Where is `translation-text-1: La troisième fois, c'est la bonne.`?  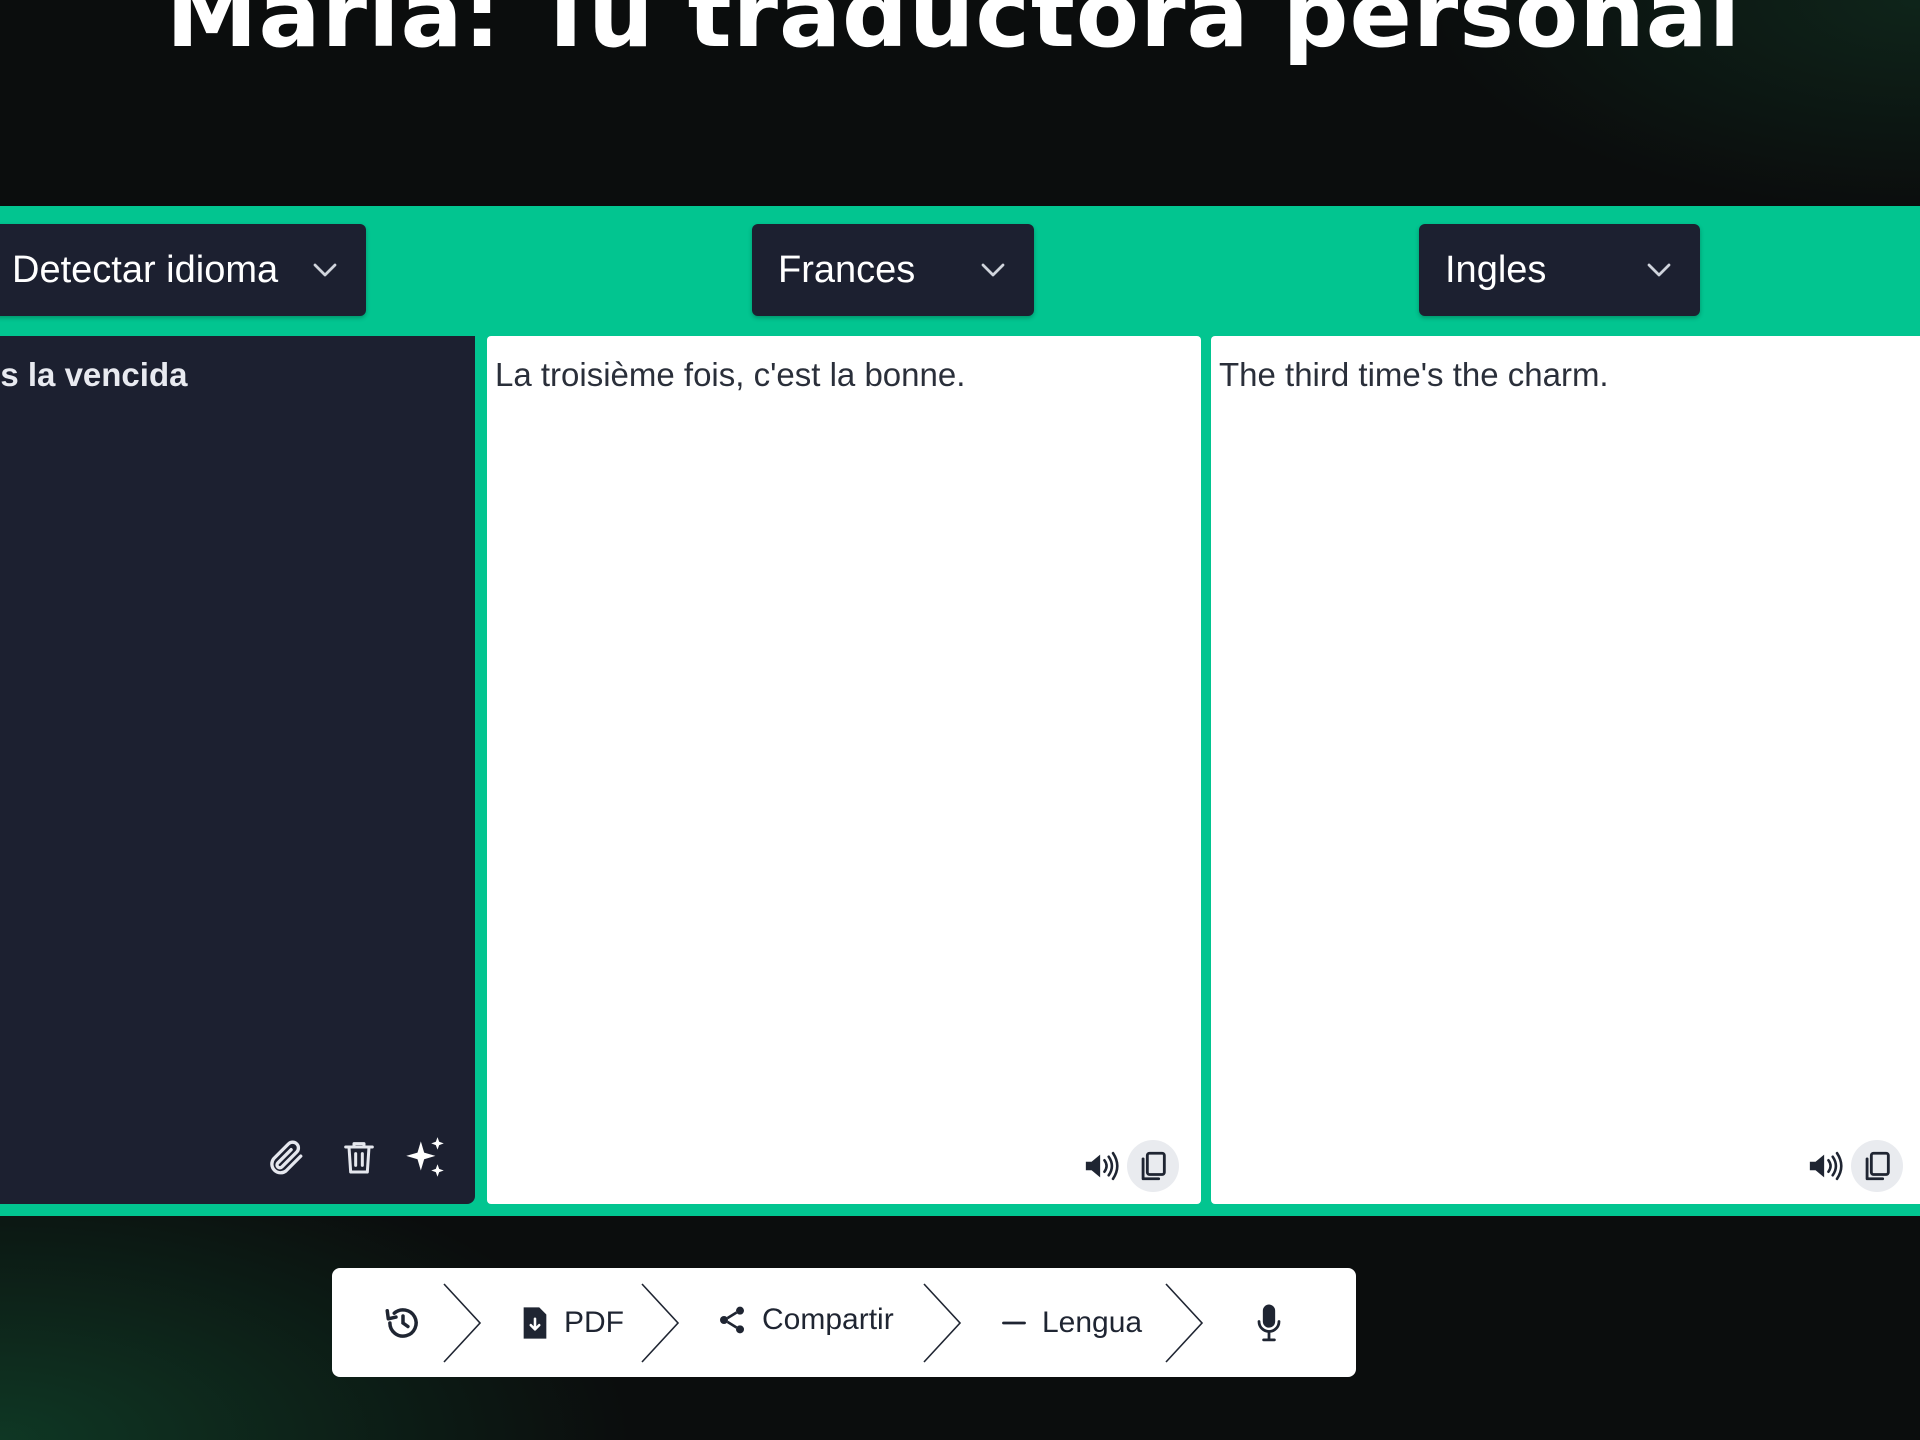
translation-text-1: La troisième fois, c'est la bonne. is located at coordinates (730, 374).